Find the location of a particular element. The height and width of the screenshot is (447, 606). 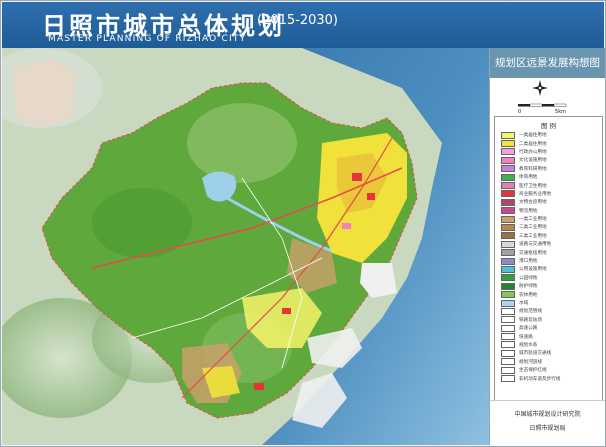

compass-and-scale: N 0 5km is located at coordinates (542, 97).